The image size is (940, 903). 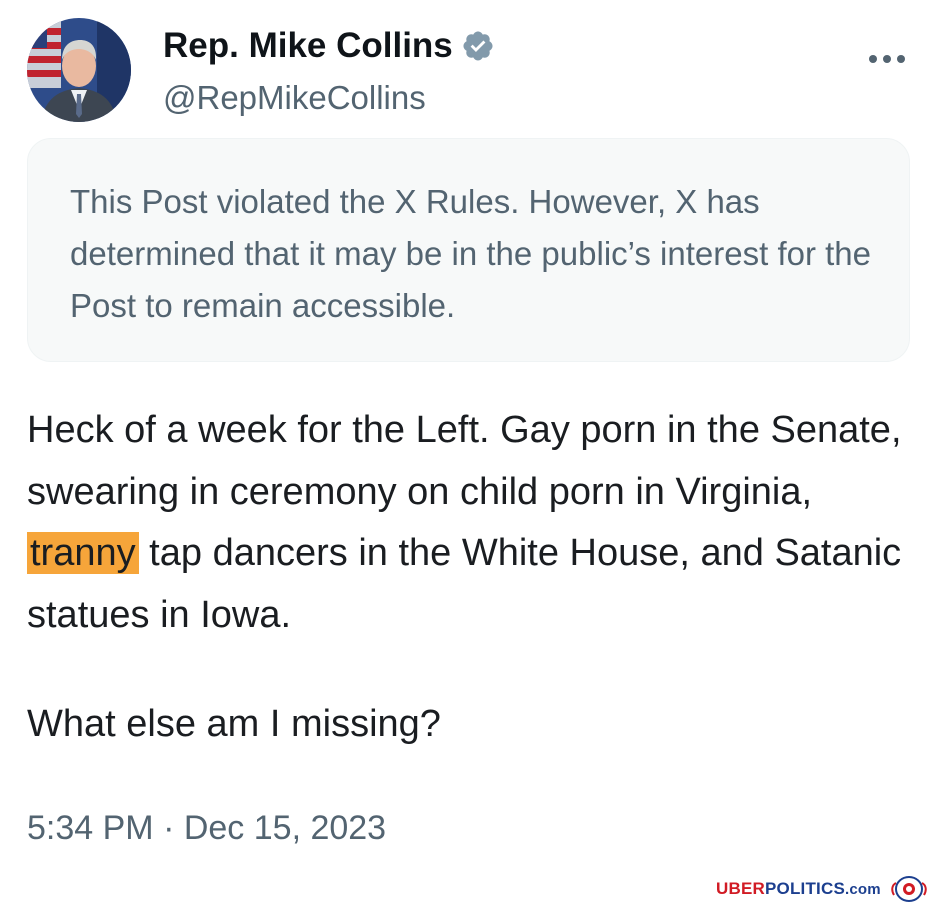 I want to click on post-paragraph-2: What else am I missing?, so click(x=234, y=724).